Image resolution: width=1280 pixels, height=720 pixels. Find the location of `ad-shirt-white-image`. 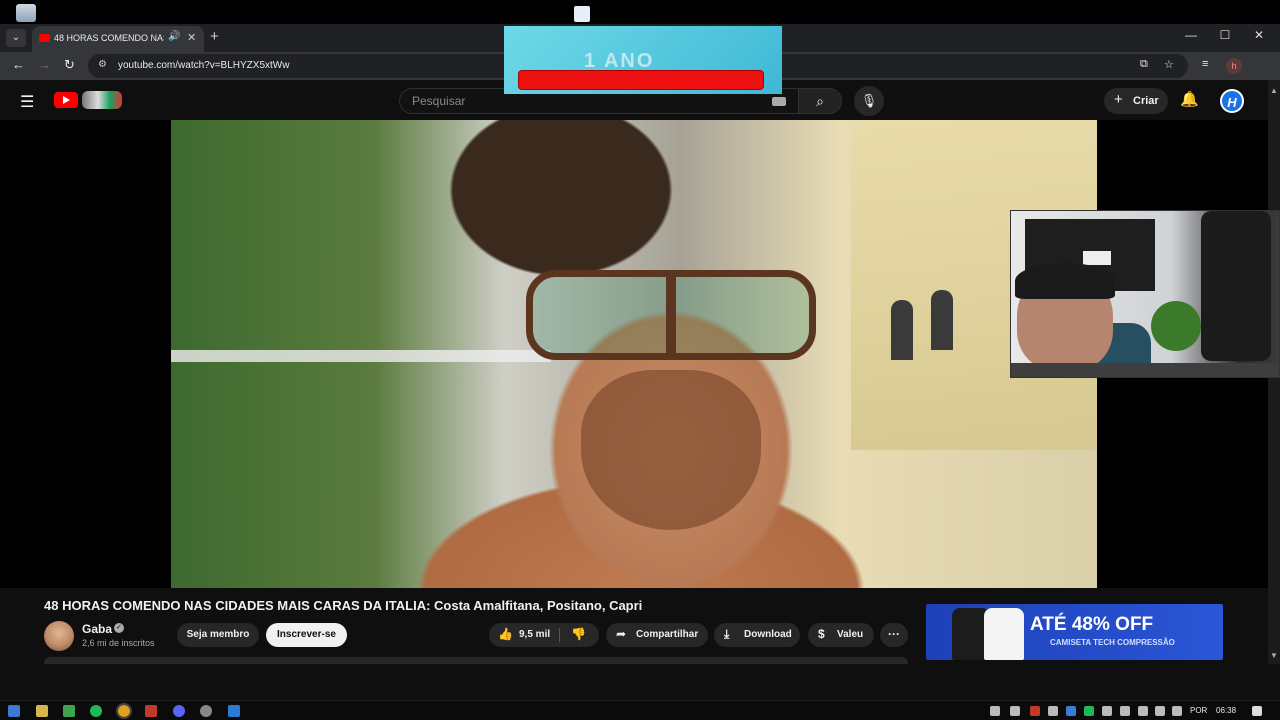

ad-shirt-white-image is located at coordinates (1004, 634).